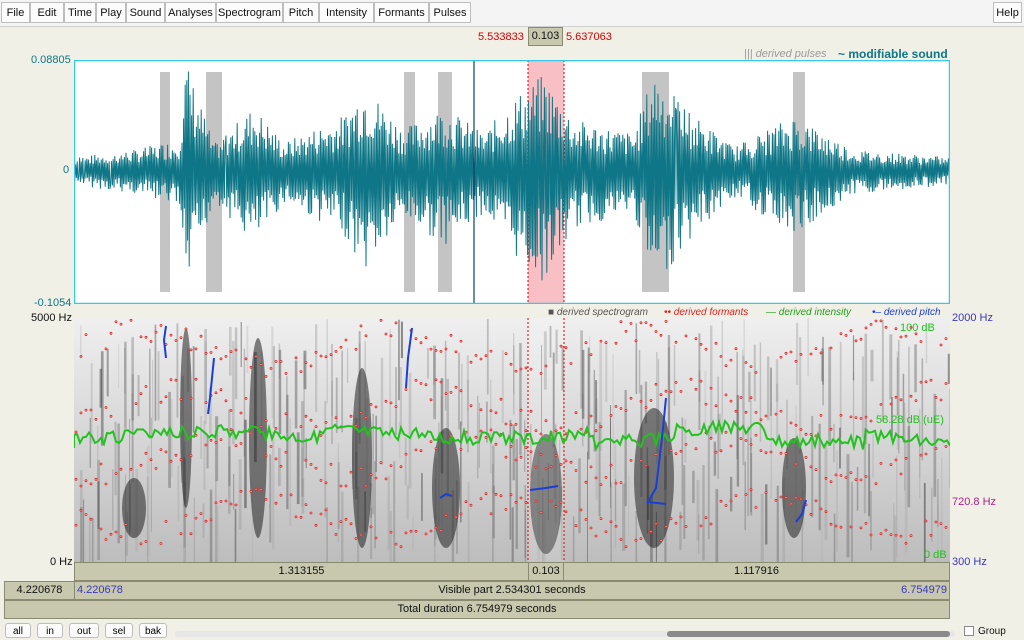 This screenshot has width=1024, height=640. I want to click on segment-selection-value: 0.103, so click(546, 571).